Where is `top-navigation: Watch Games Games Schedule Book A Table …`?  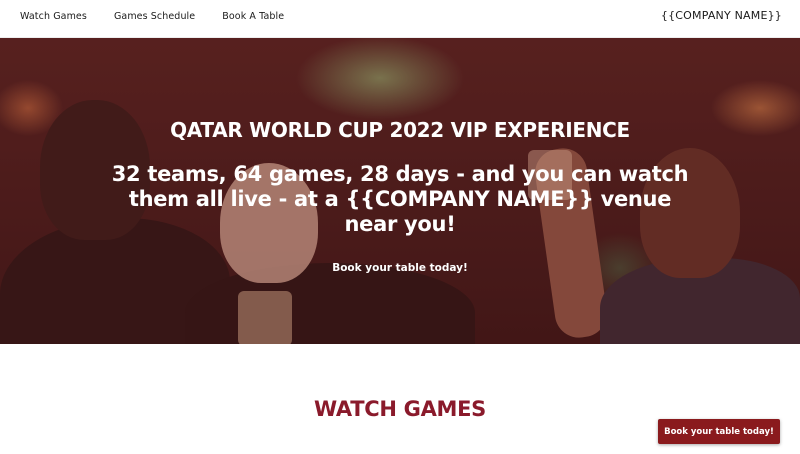
top-navigation: Watch Games Games Schedule Book A Table … is located at coordinates (400, 19).